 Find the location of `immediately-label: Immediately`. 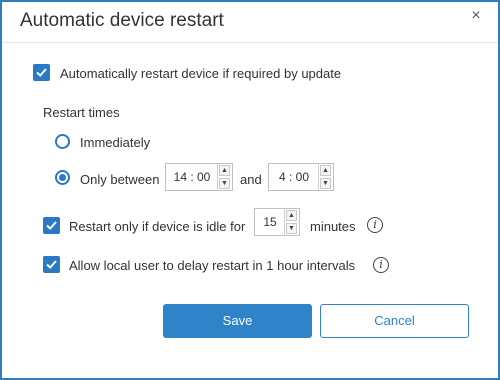

immediately-label: Immediately is located at coordinates (115, 142).